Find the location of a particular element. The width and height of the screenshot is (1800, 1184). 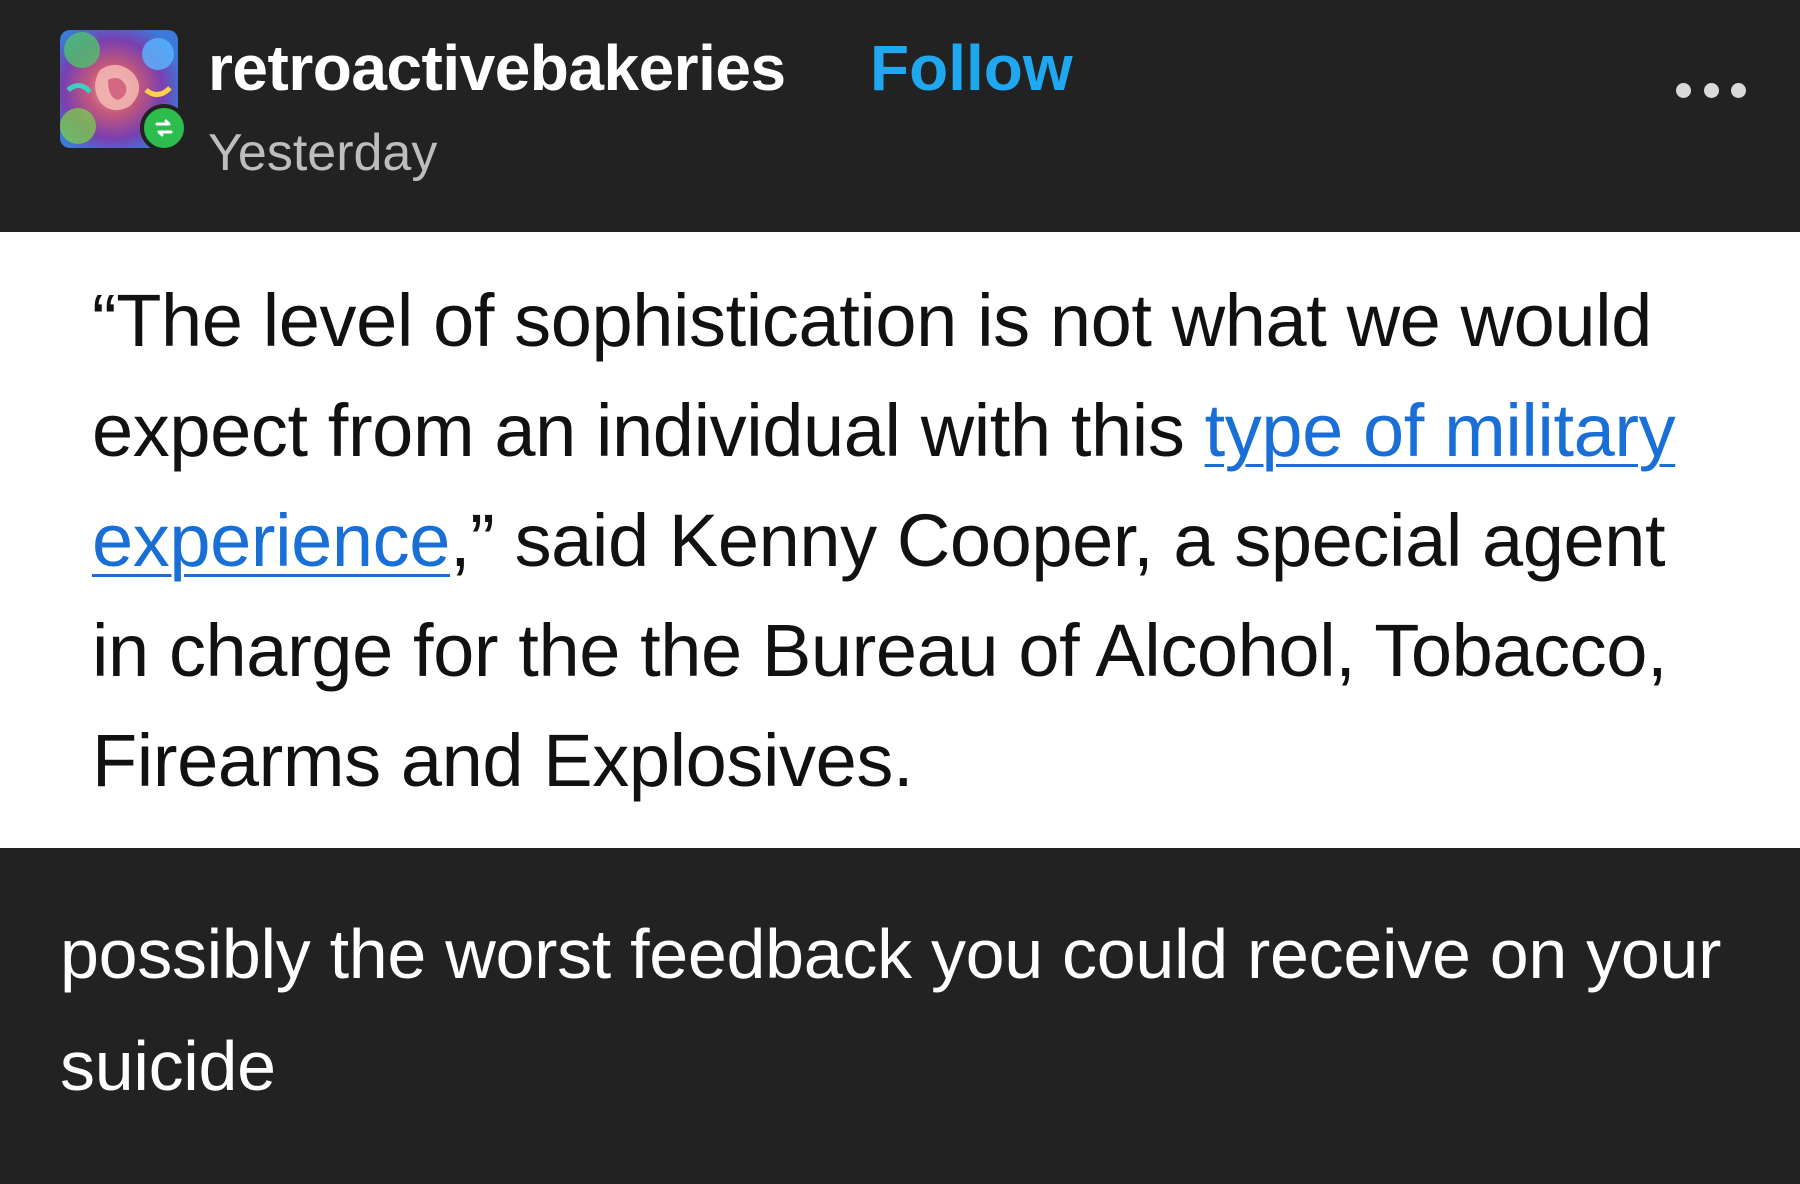

more-options-icon is located at coordinates (1711, 90).